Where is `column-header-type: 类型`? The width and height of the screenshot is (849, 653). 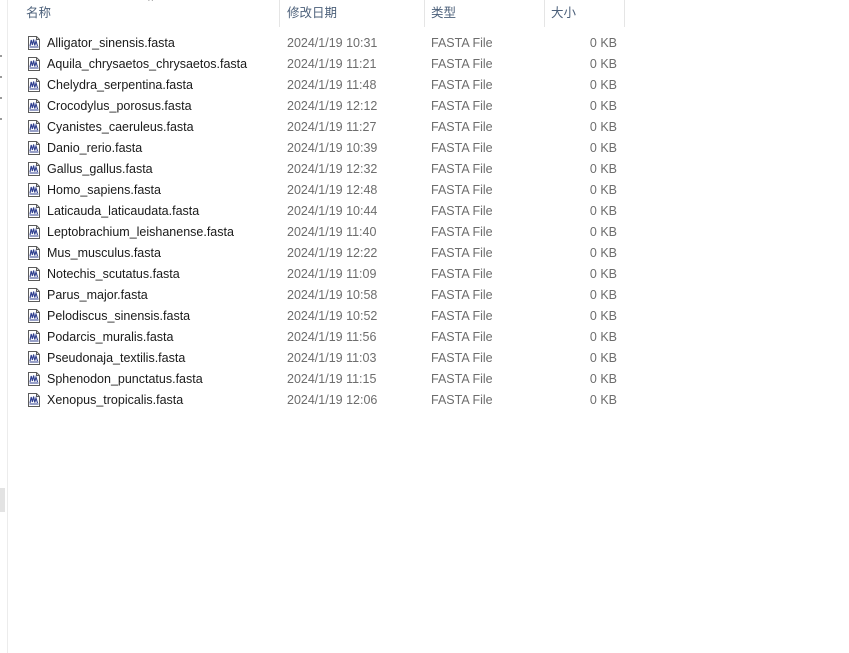
column-header-type: 类型 is located at coordinates (485, 13).